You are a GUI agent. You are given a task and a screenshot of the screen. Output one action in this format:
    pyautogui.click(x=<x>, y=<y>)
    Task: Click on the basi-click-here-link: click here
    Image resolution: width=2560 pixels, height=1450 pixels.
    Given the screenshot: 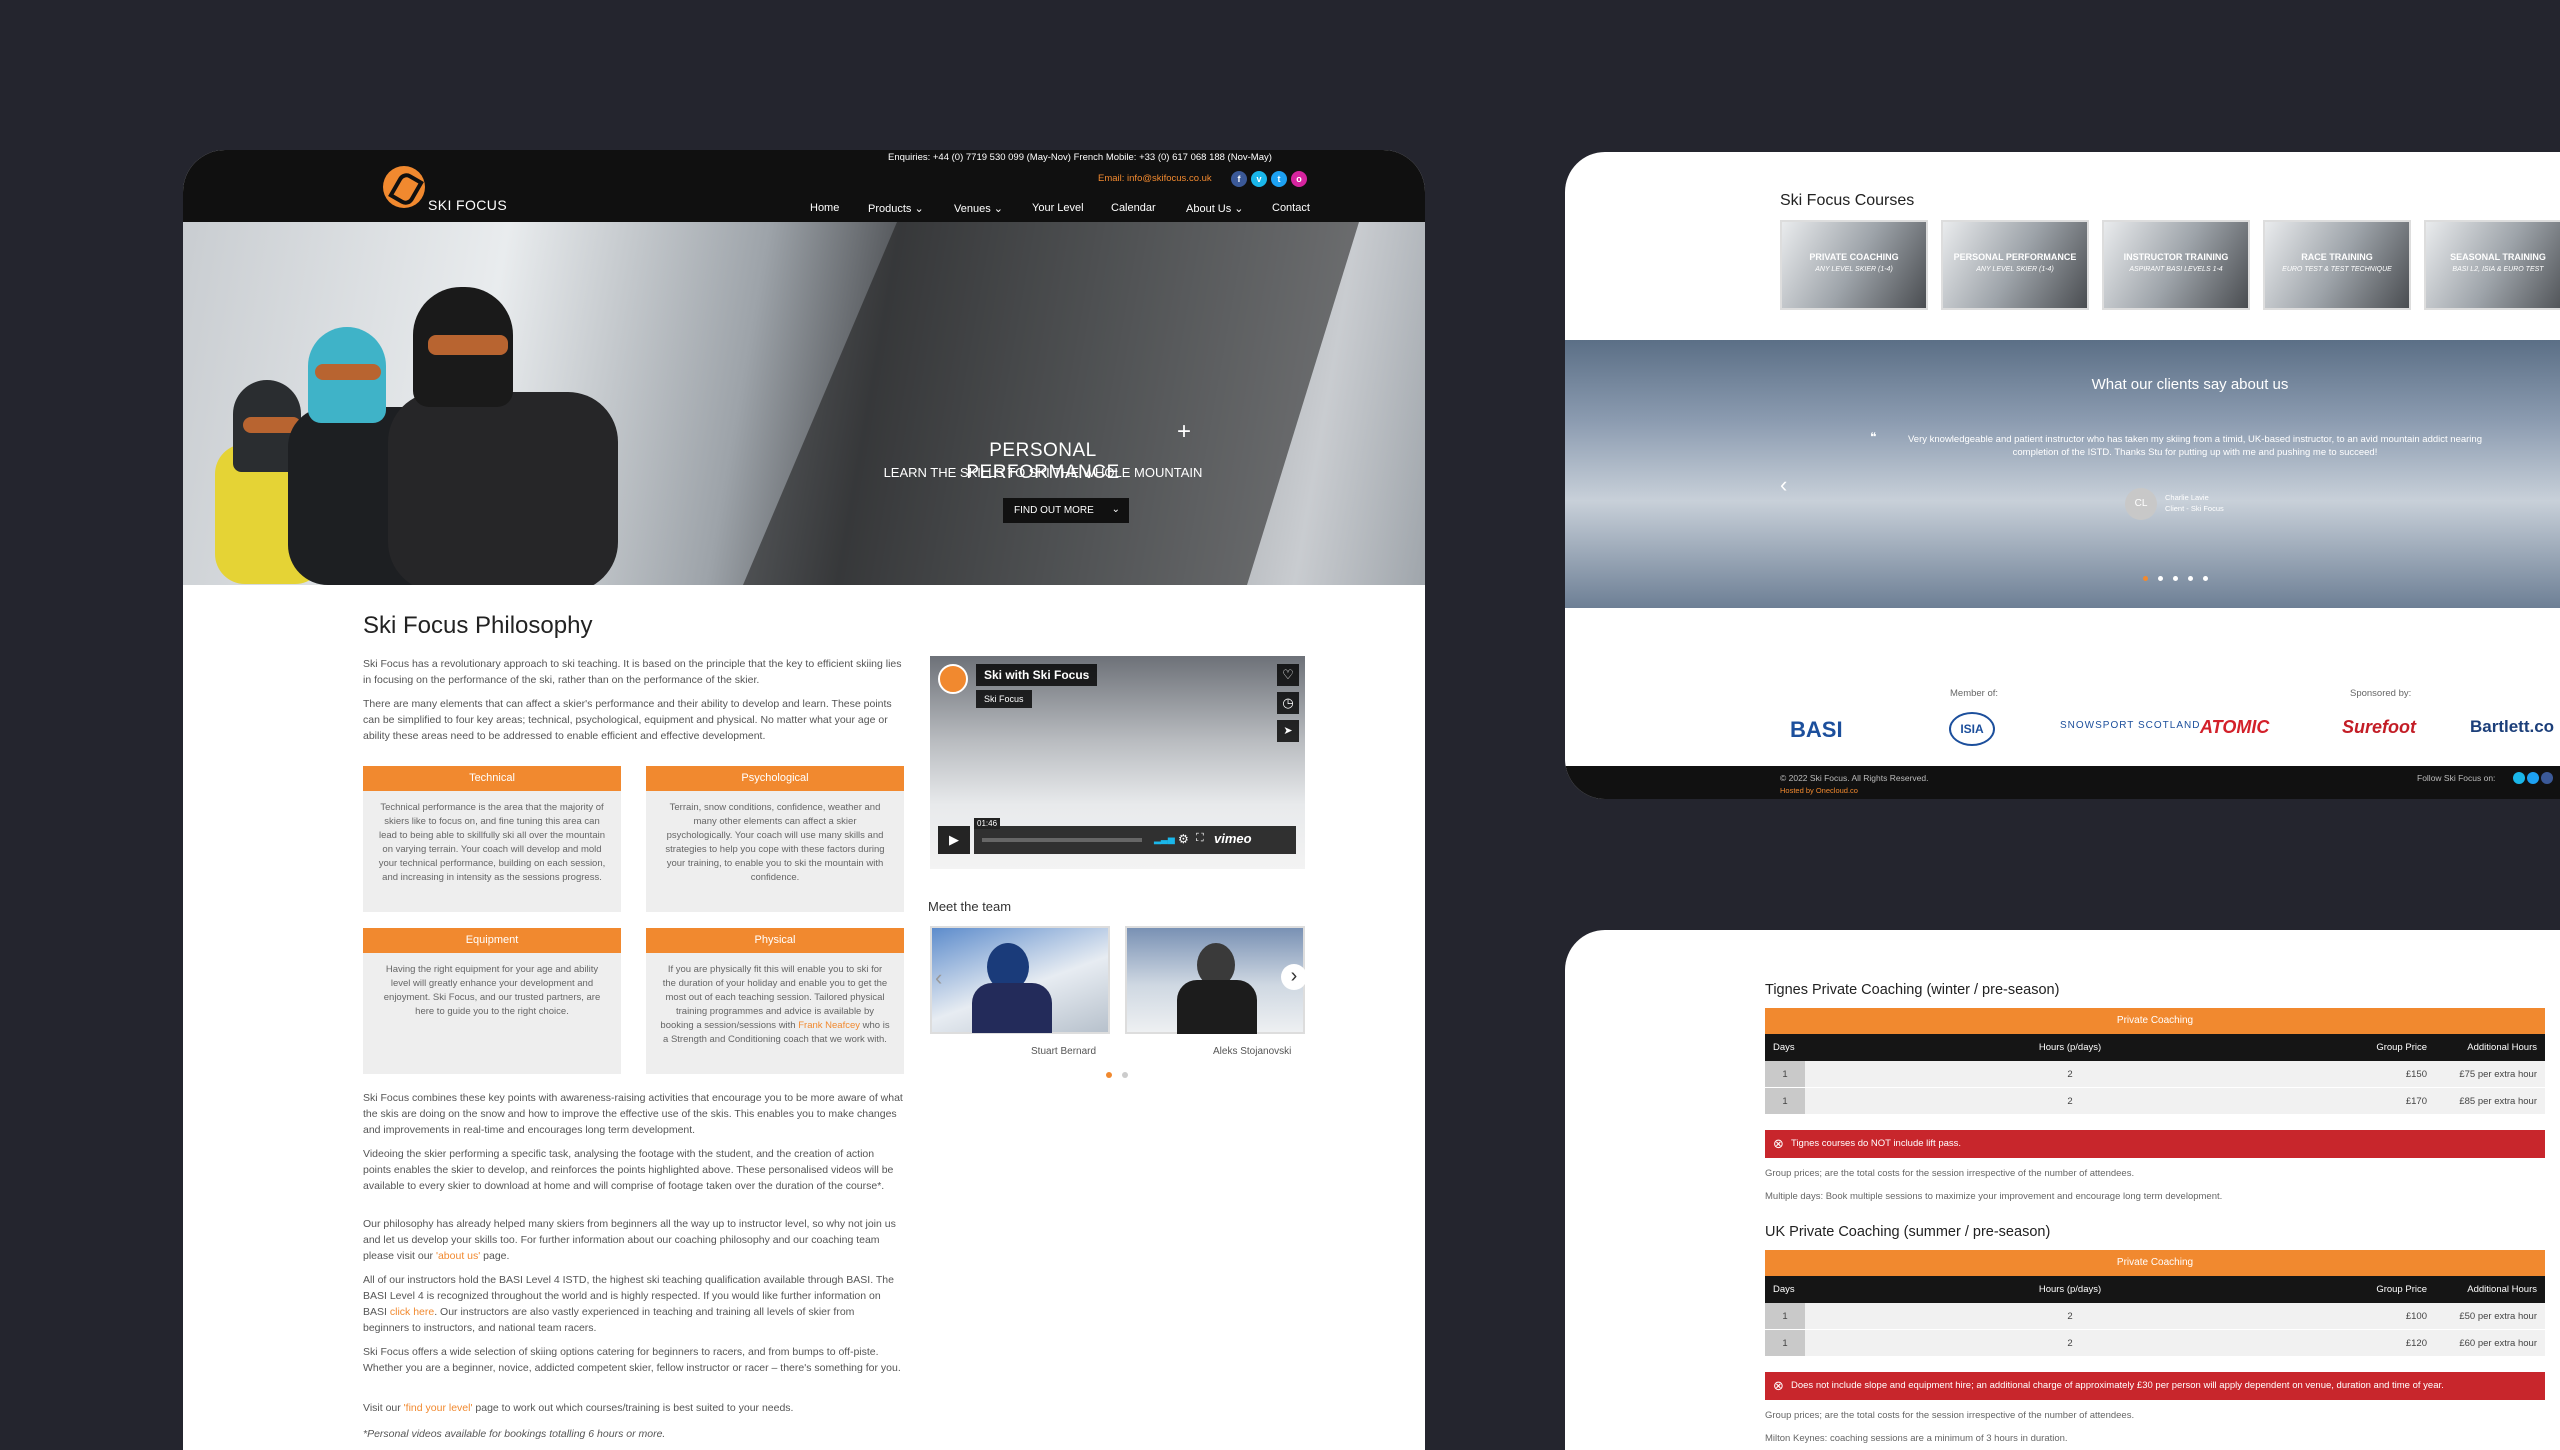 What is the action you would take?
    pyautogui.click(x=412, y=1312)
    